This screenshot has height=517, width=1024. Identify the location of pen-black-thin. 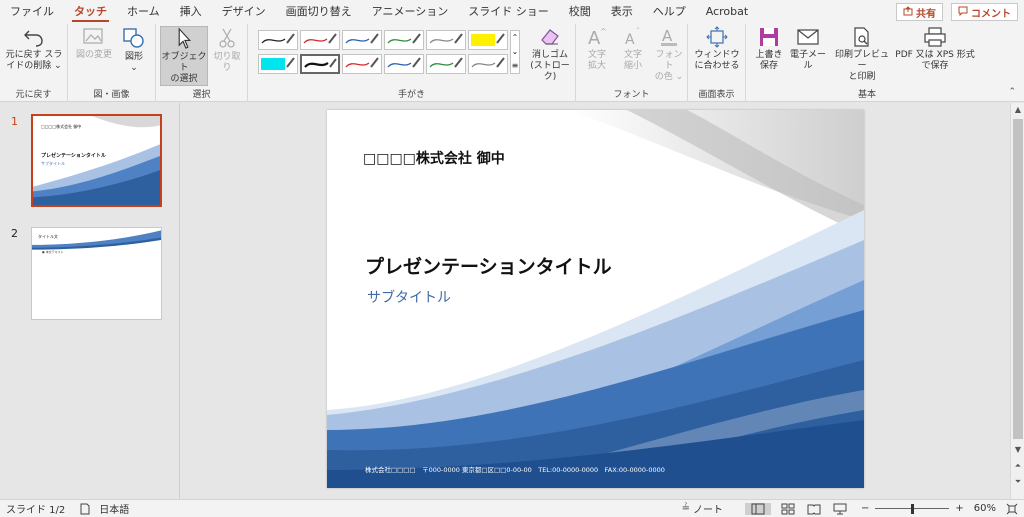
(278, 40).